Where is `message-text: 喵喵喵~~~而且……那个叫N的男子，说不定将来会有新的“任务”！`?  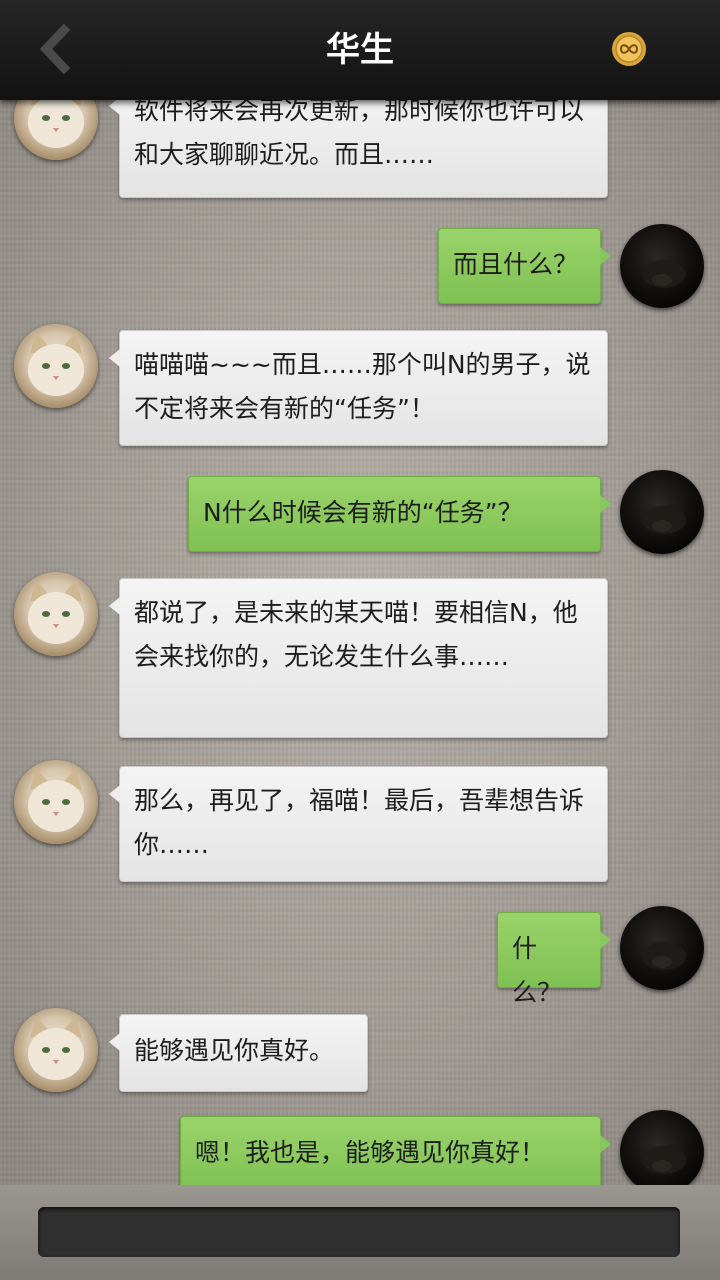
message-text: 喵喵喵~~~而且……那个叫N的男子，说不定将来会有新的“任务”！ is located at coordinates (362, 386).